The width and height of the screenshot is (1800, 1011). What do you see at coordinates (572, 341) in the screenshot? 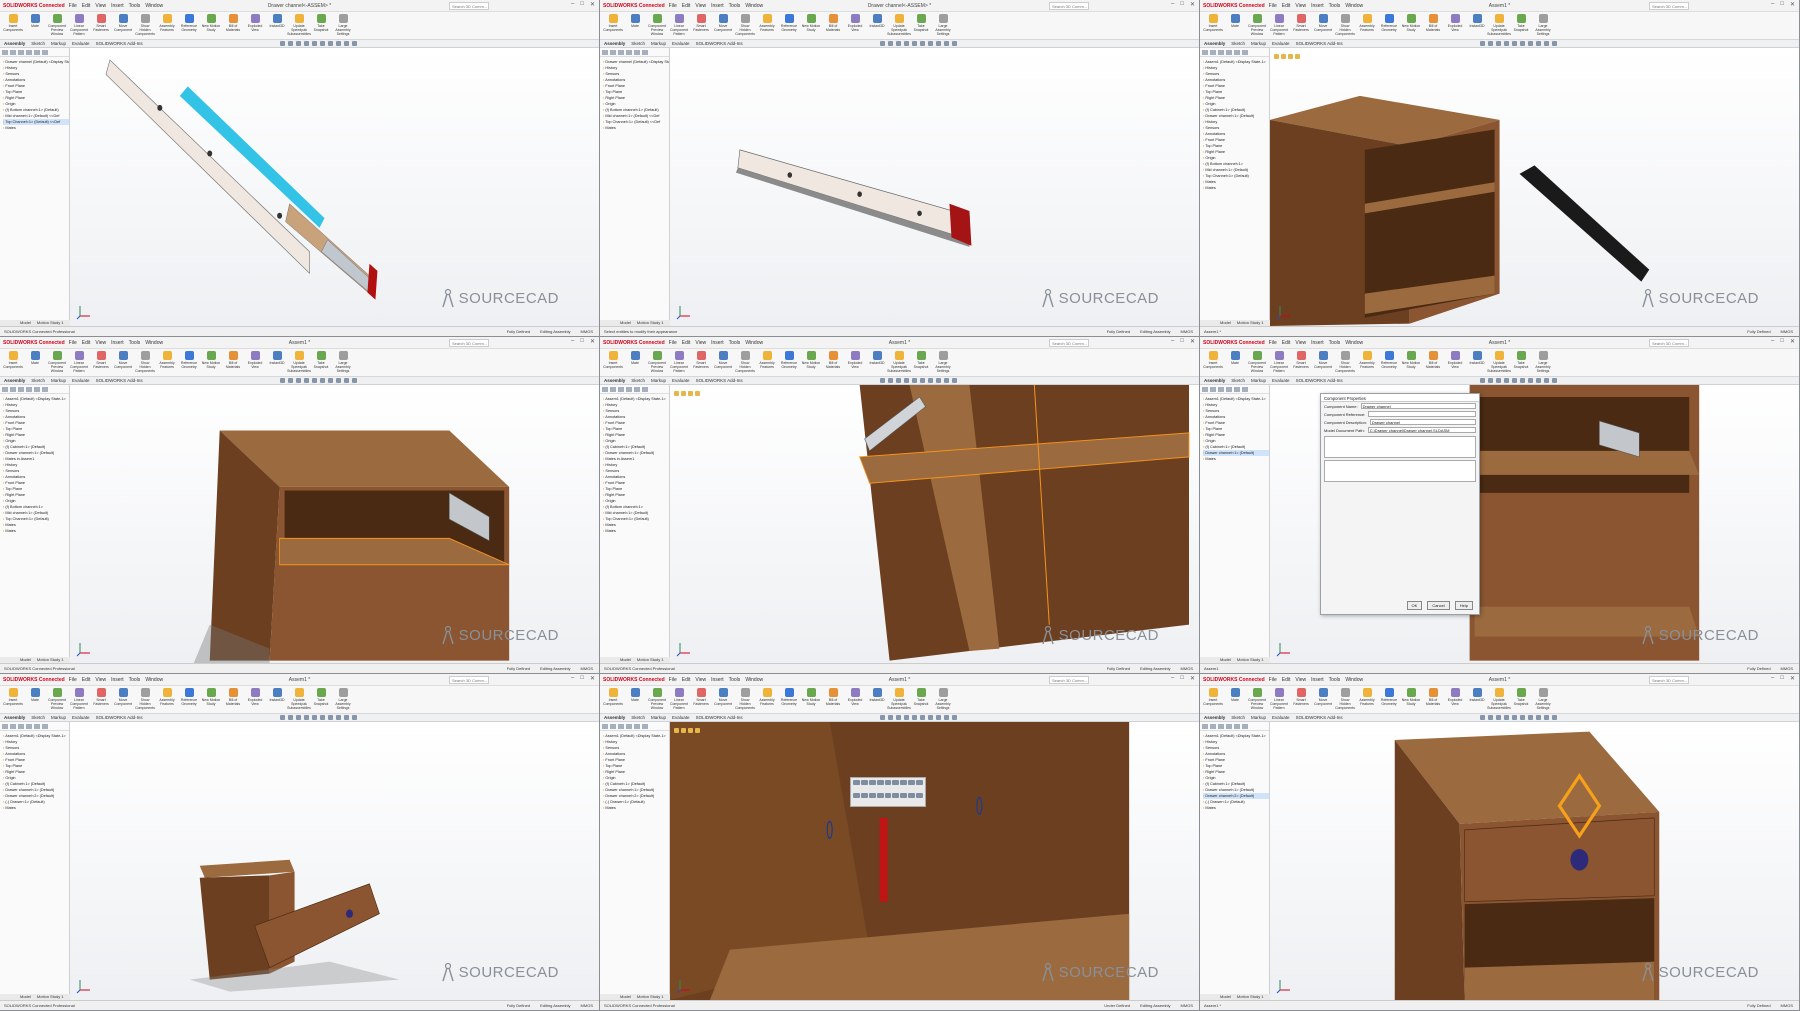
I see `minimize-icon: –` at bounding box center [572, 341].